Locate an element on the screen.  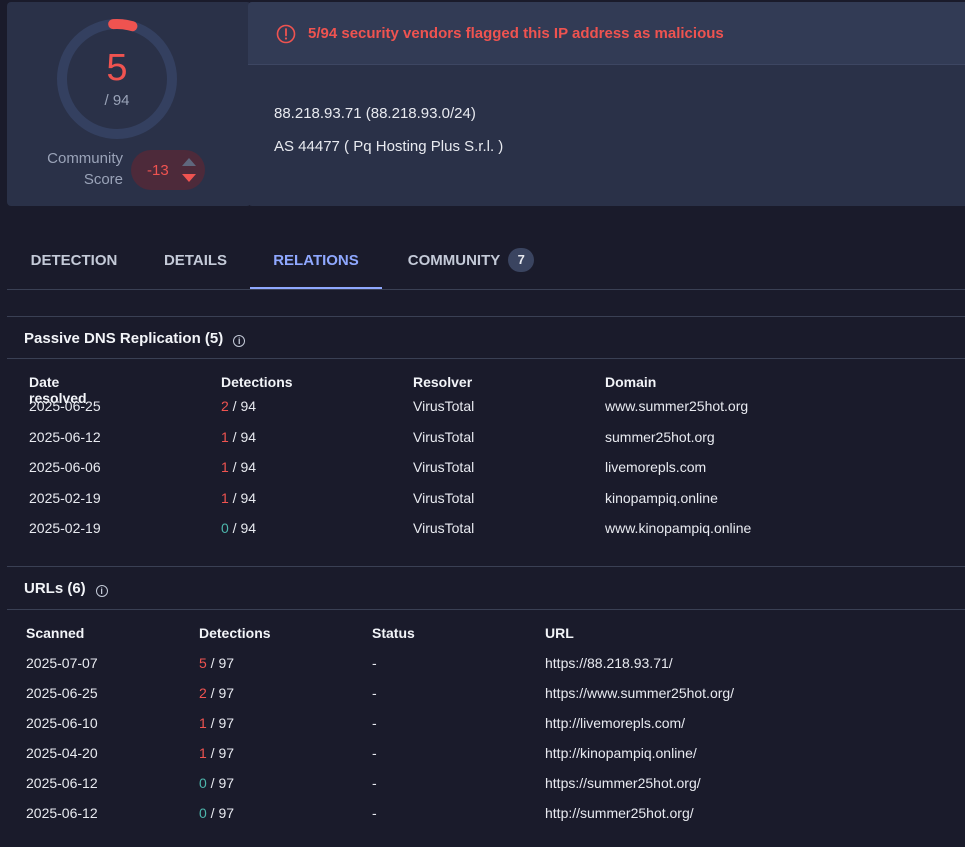
url-link: https://www.summer25hot.org/ is located at coordinates (639, 693).